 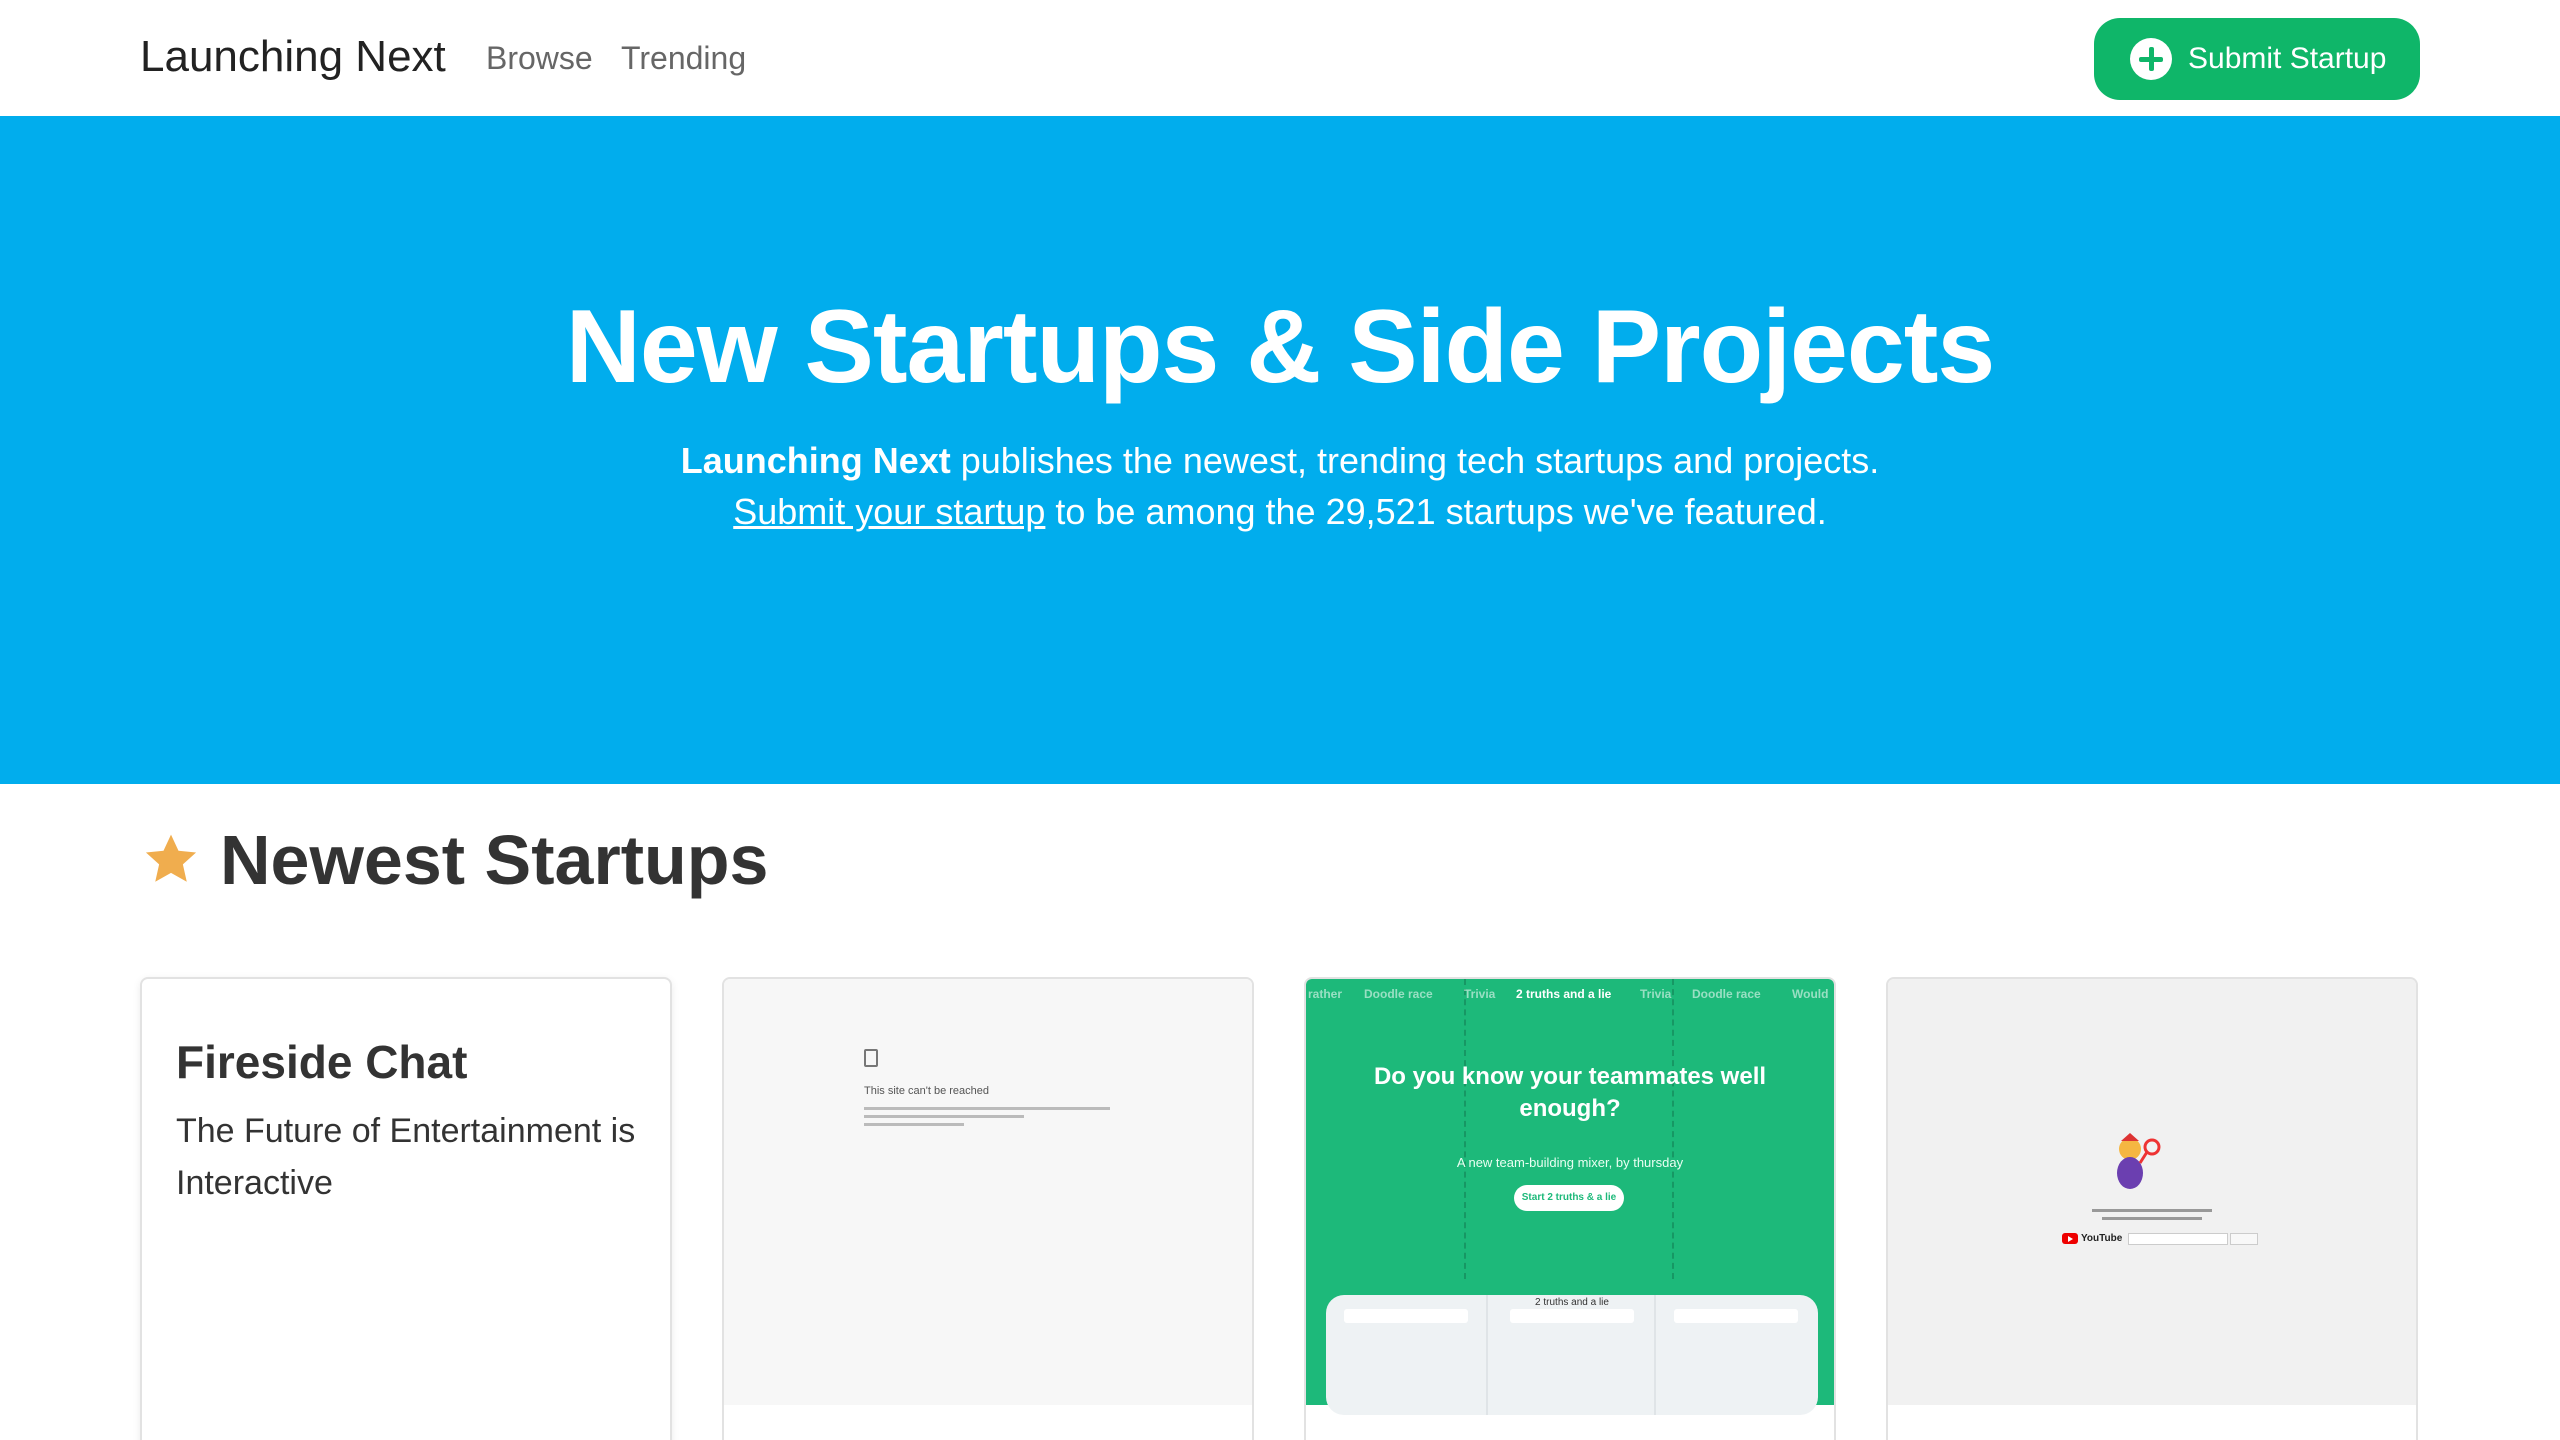 I want to click on card-title: Fireside Chat, so click(x=321, y=1062).